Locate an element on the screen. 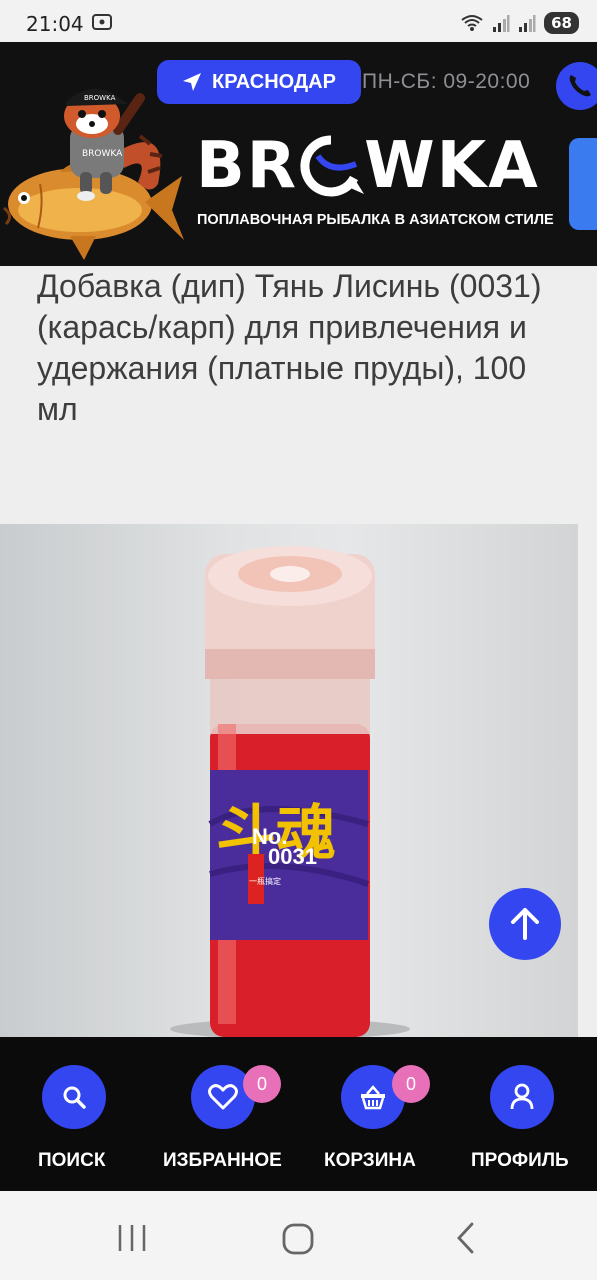 This screenshot has height=1280, width=597. nav-item-profile: ПРОФИЛЬ is located at coordinates (522, 1114).